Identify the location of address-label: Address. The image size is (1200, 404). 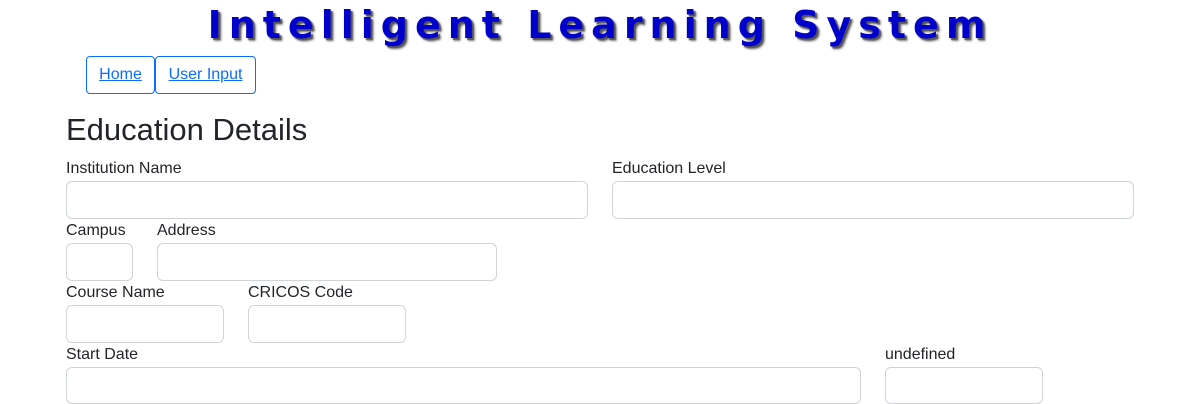
(186, 230).